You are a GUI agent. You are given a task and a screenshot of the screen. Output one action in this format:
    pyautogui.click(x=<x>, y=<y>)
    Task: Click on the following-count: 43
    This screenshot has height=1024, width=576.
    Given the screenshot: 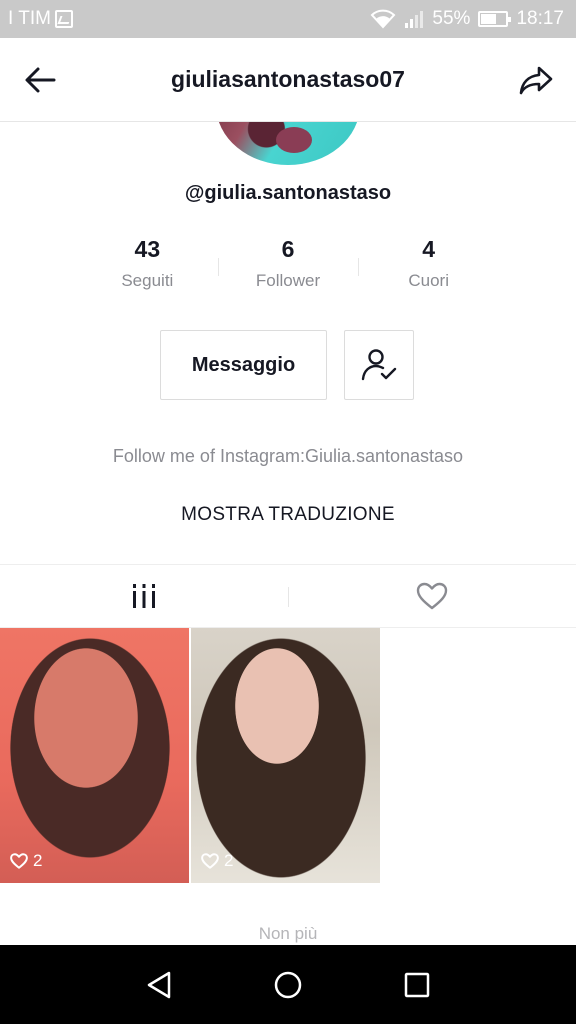 What is the action you would take?
    pyautogui.click(x=147, y=249)
    